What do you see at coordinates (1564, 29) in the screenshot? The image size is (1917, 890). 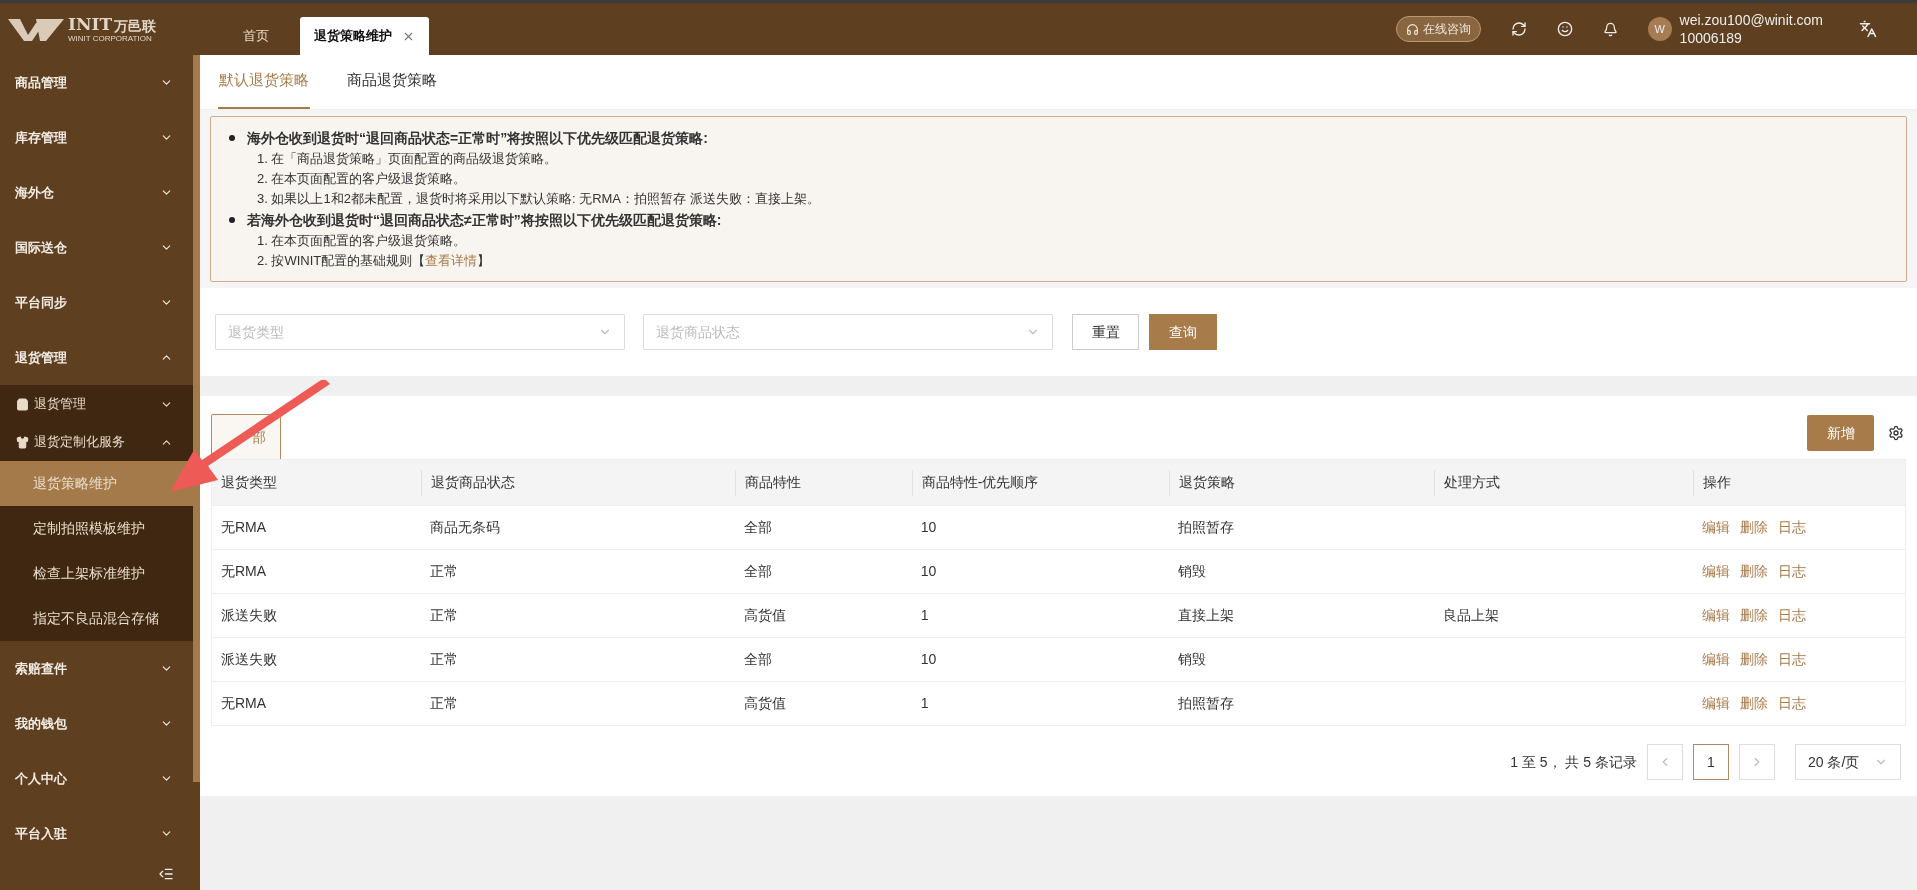 I see `smile-icon` at bounding box center [1564, 29].